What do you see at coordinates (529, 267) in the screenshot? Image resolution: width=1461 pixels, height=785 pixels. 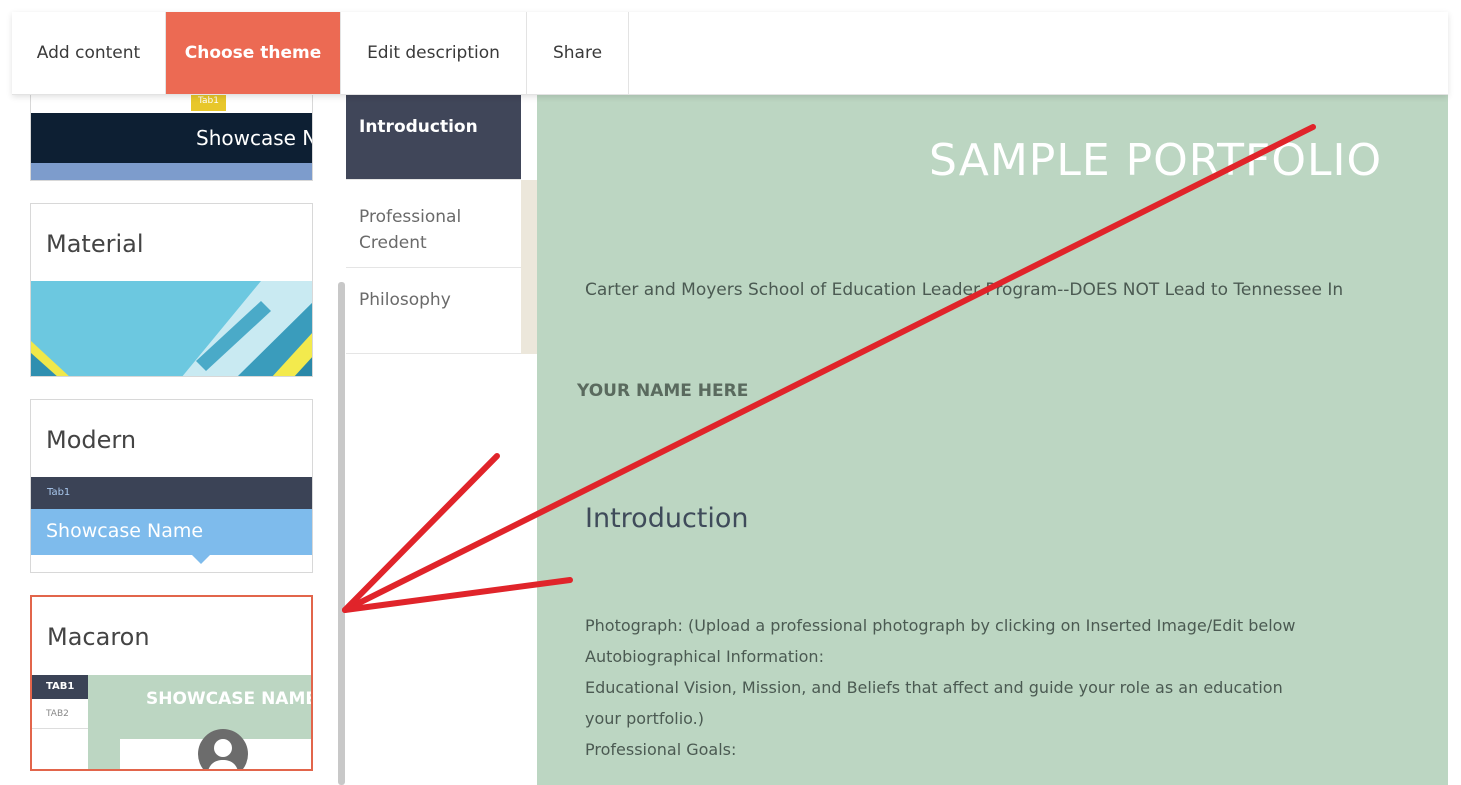 I see `preview-sidebar-scroll-strip` at bounding box center [529, 267].